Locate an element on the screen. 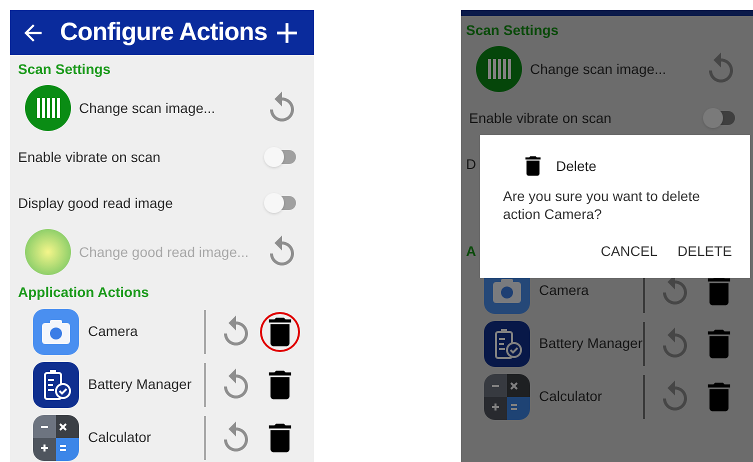  dialog-button: DELETE is located at coordinates (705, 251).